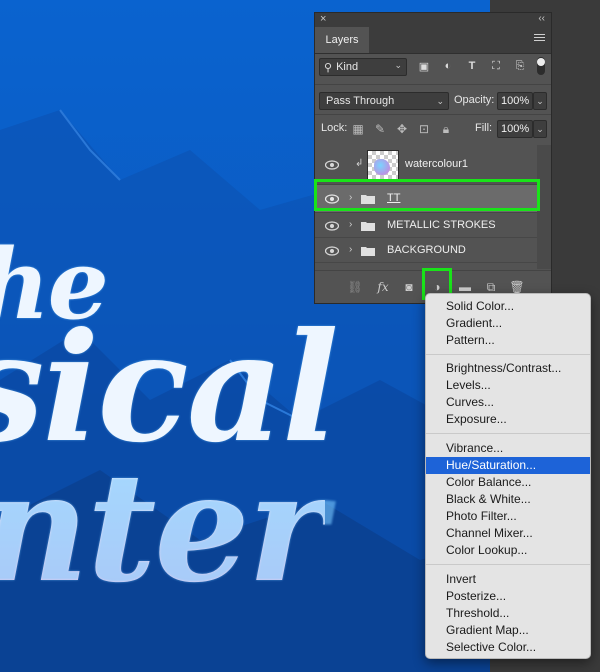 The height and width of the screenshot is (672, 600). What do you see at coordinates (334, 128) in the screenshot?
I see `lock-label: Lock:` at bounding box center [334, 128].